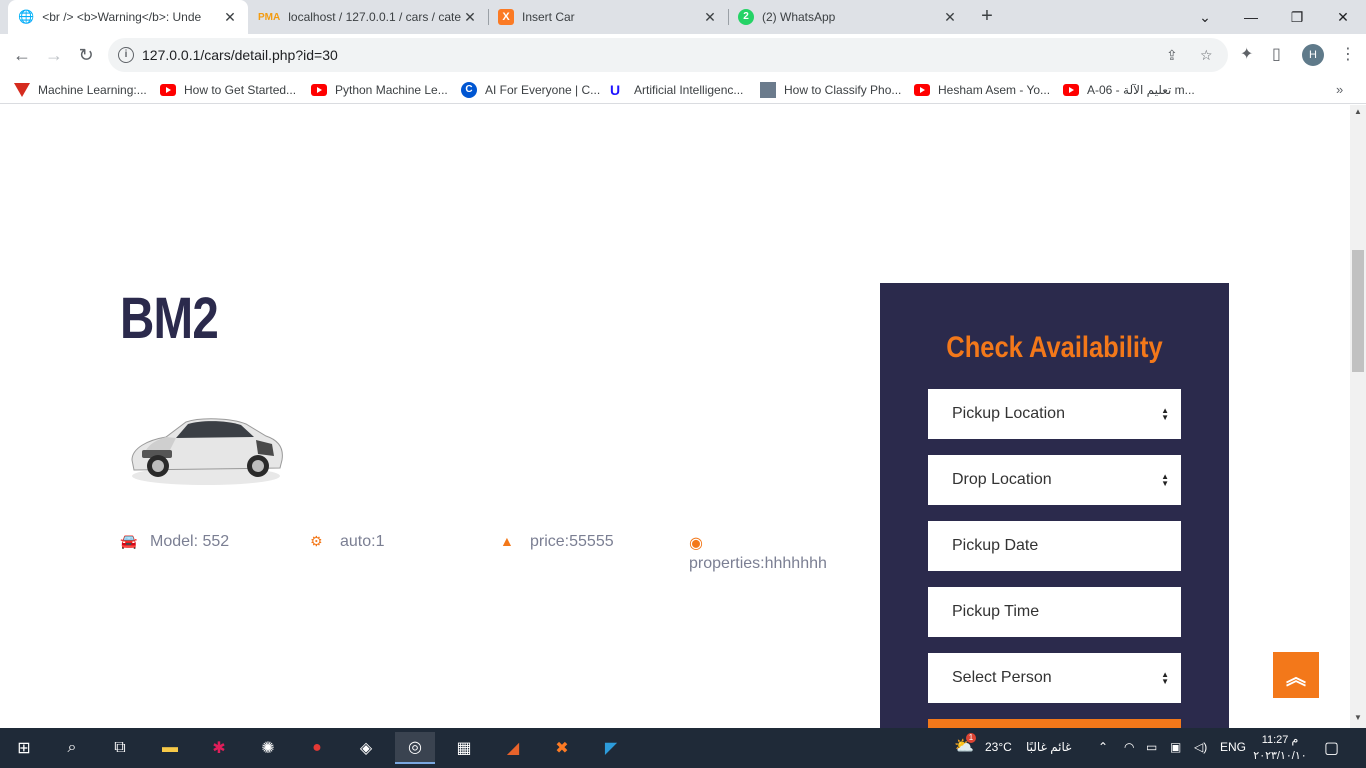 The width and height of the screenshot is (1366, 768). Describe the element at coordinates (26, 16) in the screenshot. I see `globe-icon: 🌐` at that location.